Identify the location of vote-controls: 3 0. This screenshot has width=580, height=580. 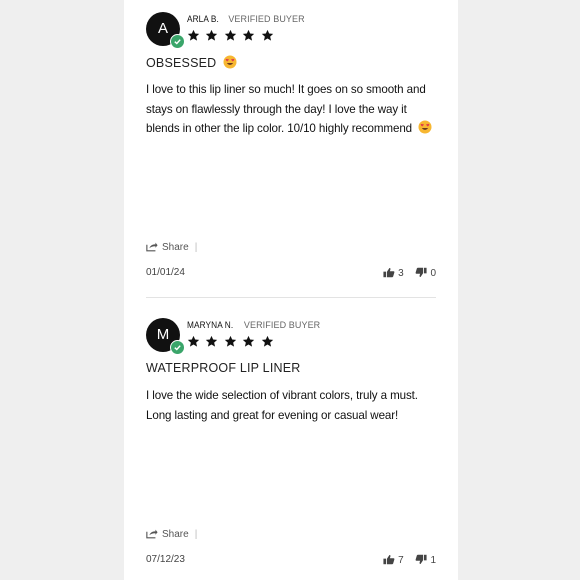
(405, 273).